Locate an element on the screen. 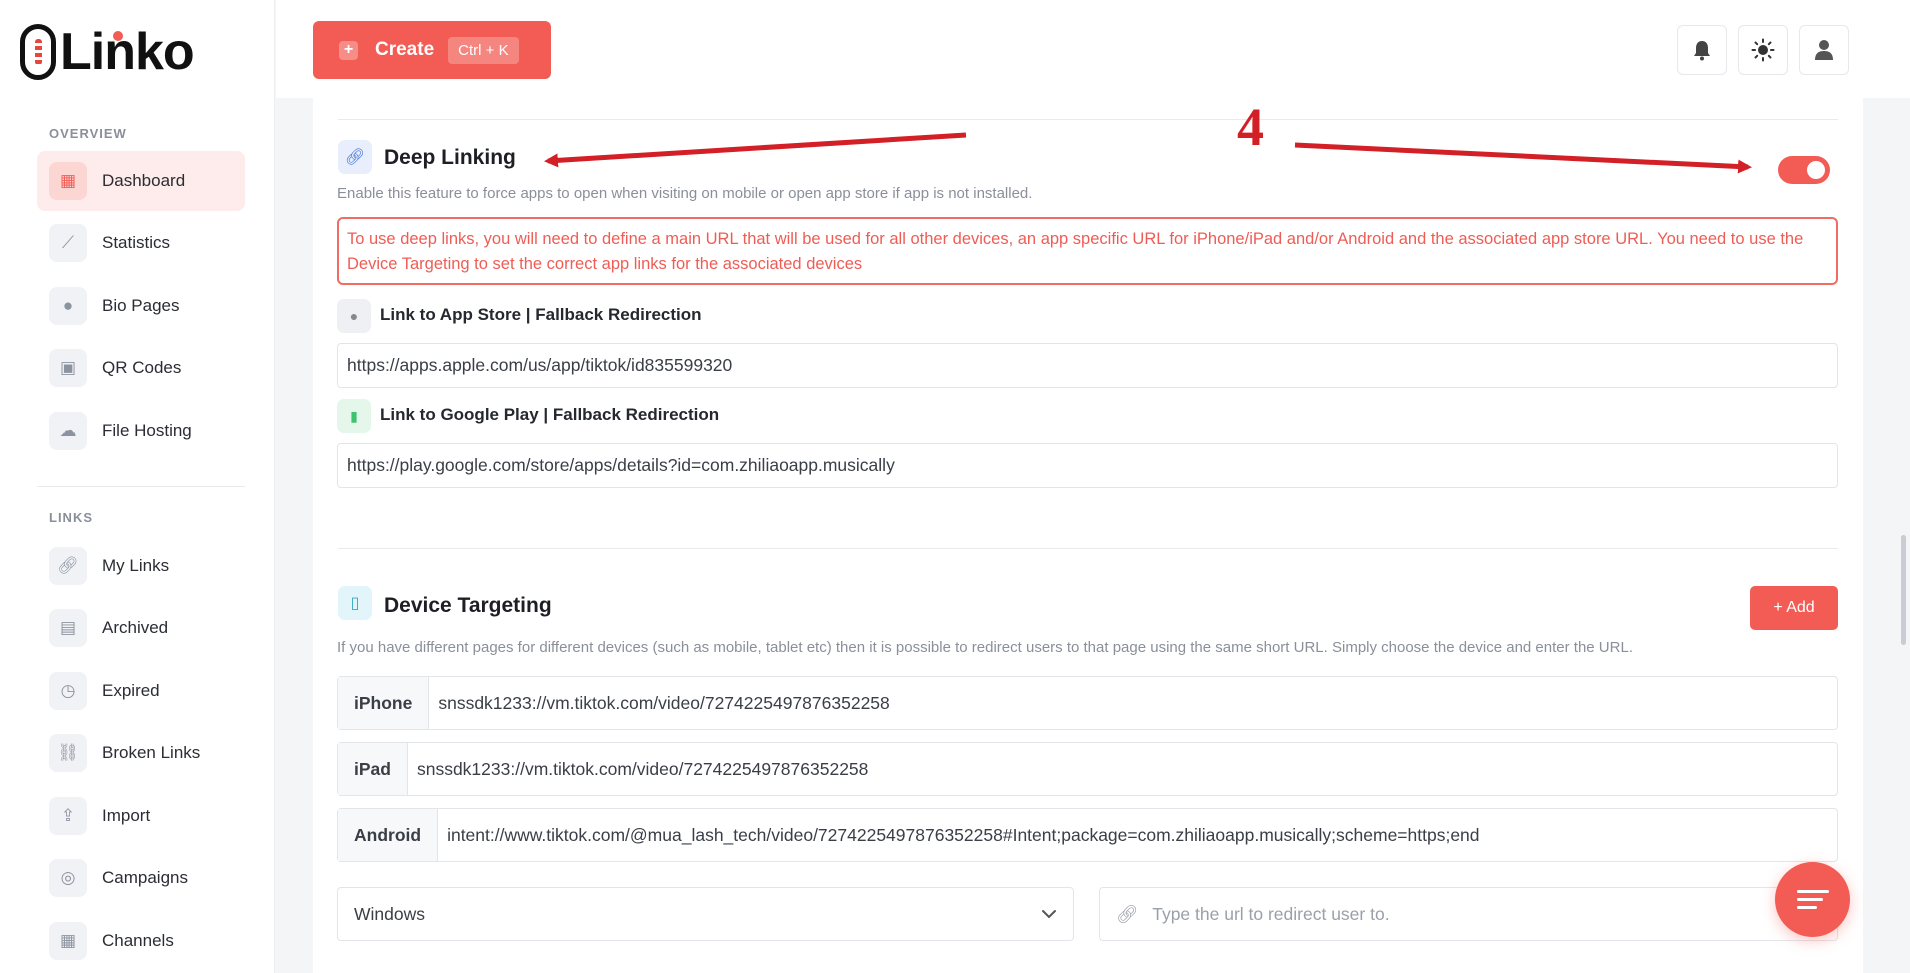  device-name: Android is located at coordinates (388, 835).